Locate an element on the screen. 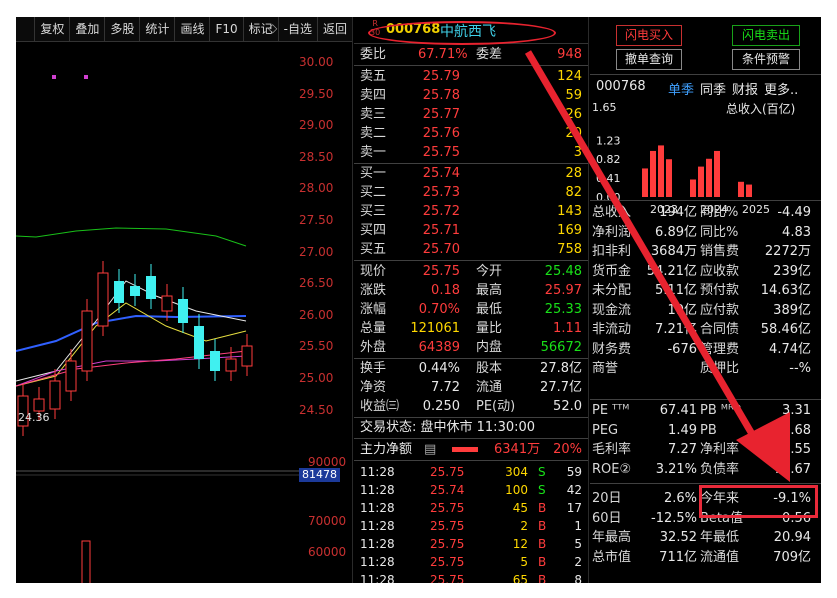 The height and width of the screenshot is (598, 837). ask-row: 卖二 25.76 20 is located at coordinates (471, 133).